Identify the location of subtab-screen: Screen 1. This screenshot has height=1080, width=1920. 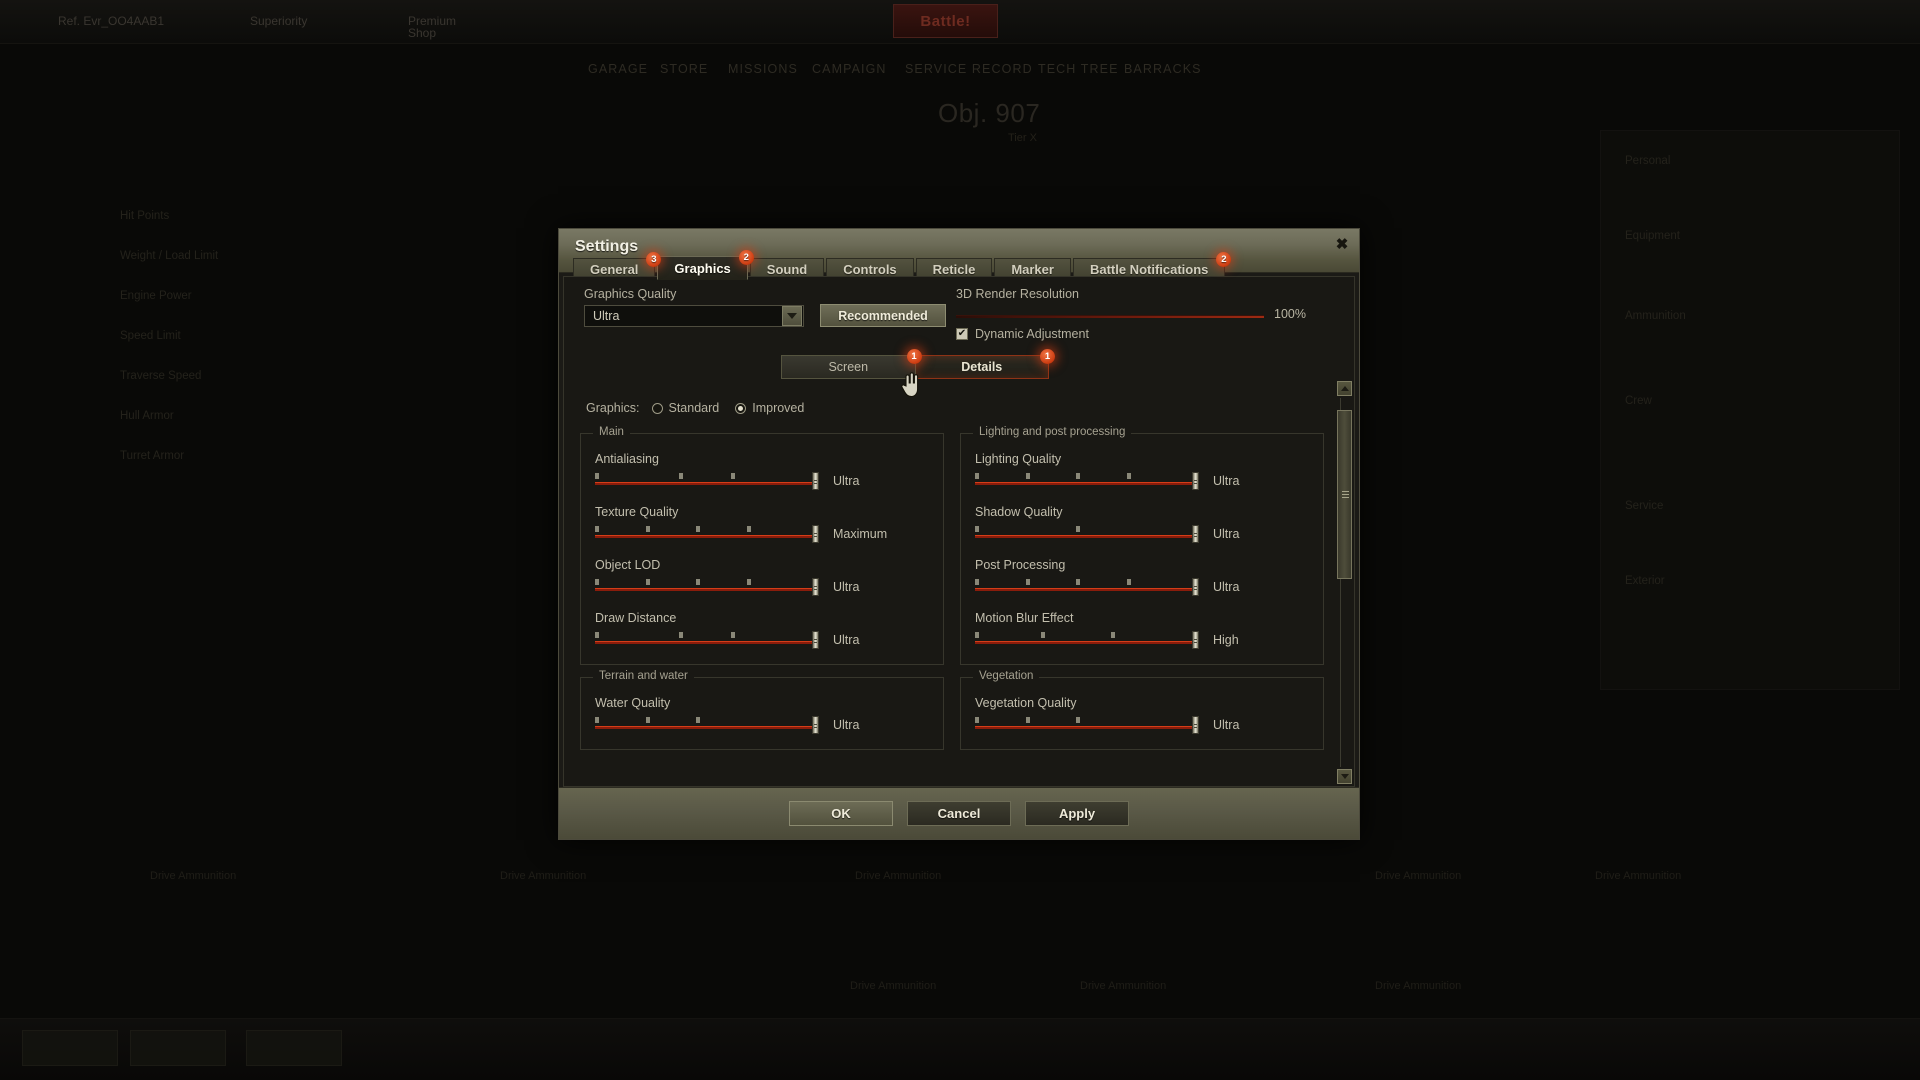
(851, 364).